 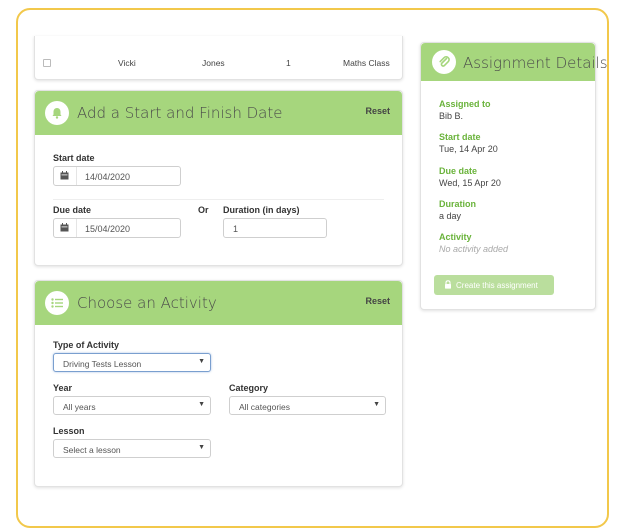 What do you see at coordinates (72, 210) in the screenshot?
I see `due-date-label: Due date` at bounding box center [72, 210].